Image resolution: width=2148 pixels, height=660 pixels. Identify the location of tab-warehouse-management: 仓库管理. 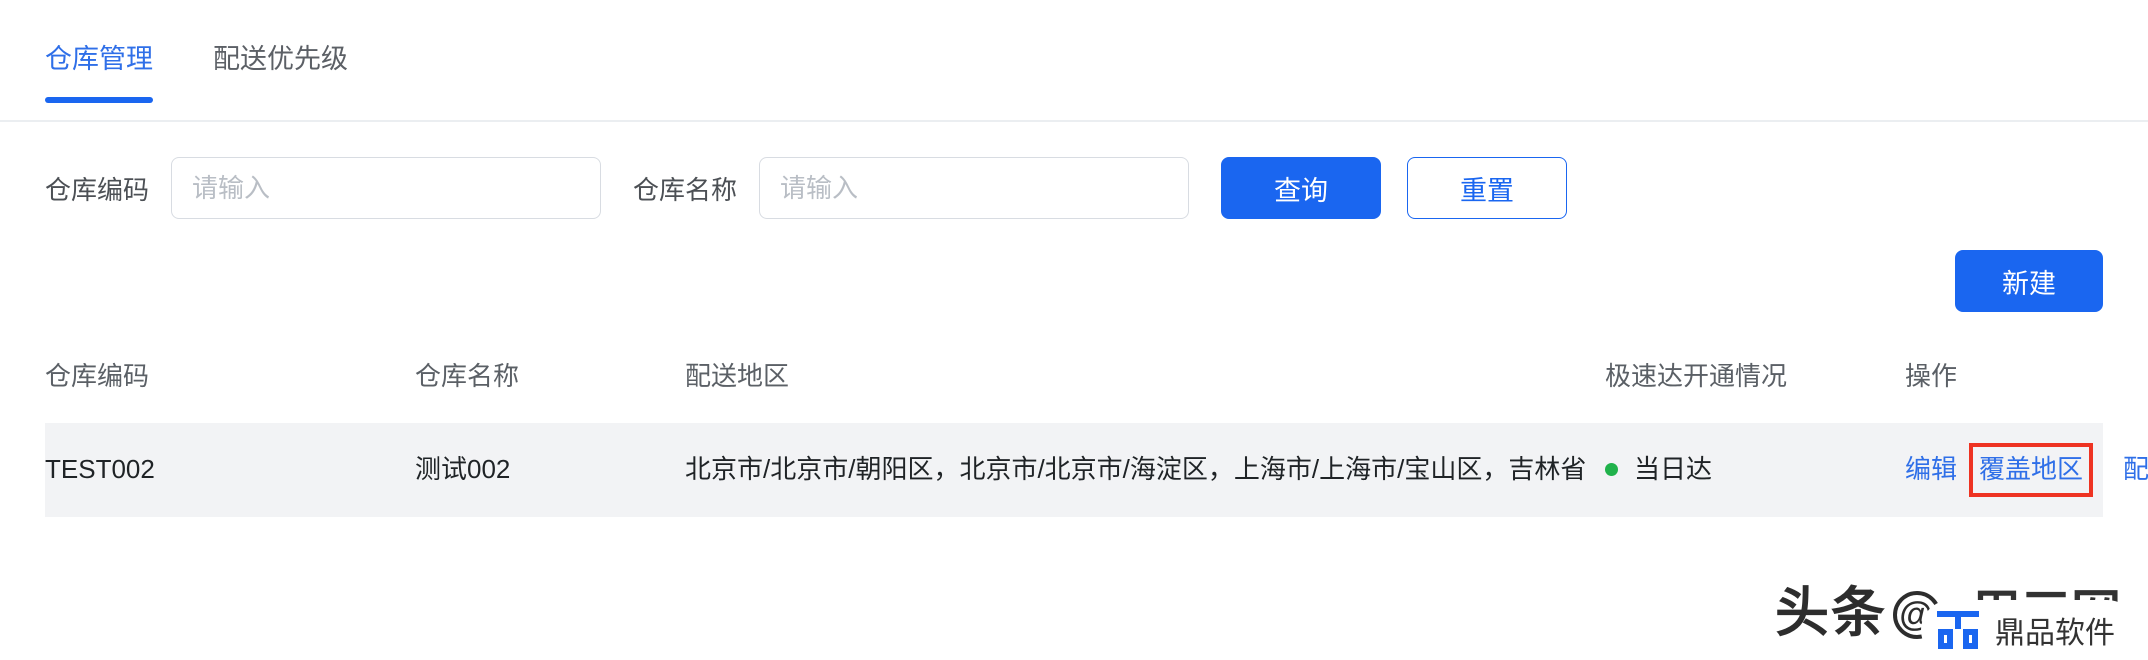
(99, 51).